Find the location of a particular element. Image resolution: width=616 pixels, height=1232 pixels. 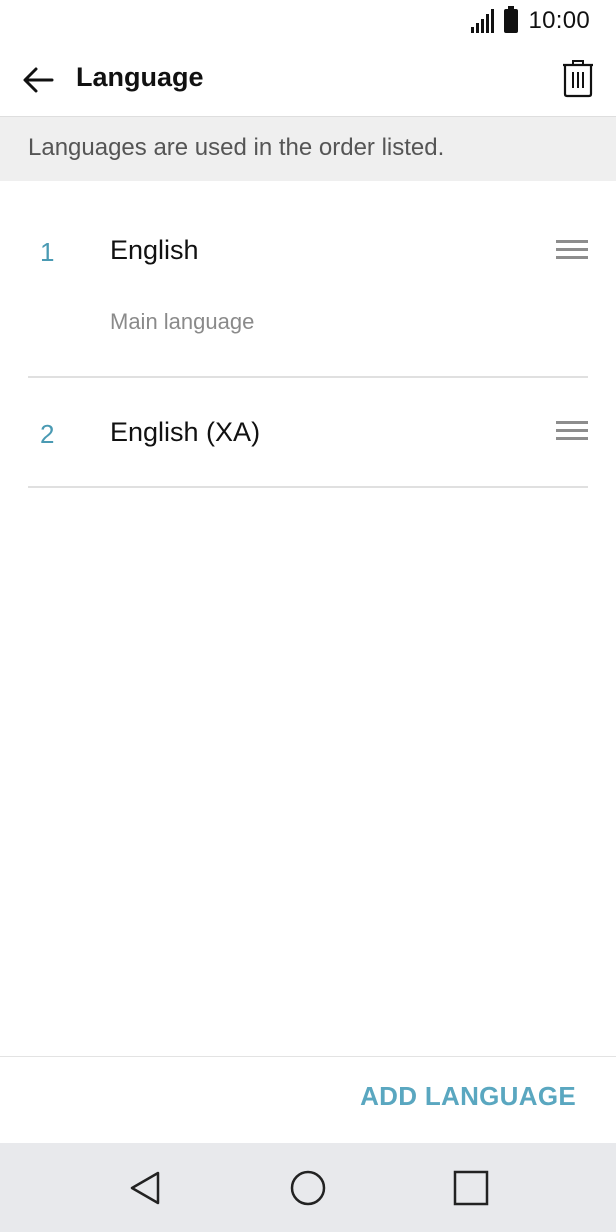

info-banner: Languages are used in the order listed. is located at coordinates (308, 149).